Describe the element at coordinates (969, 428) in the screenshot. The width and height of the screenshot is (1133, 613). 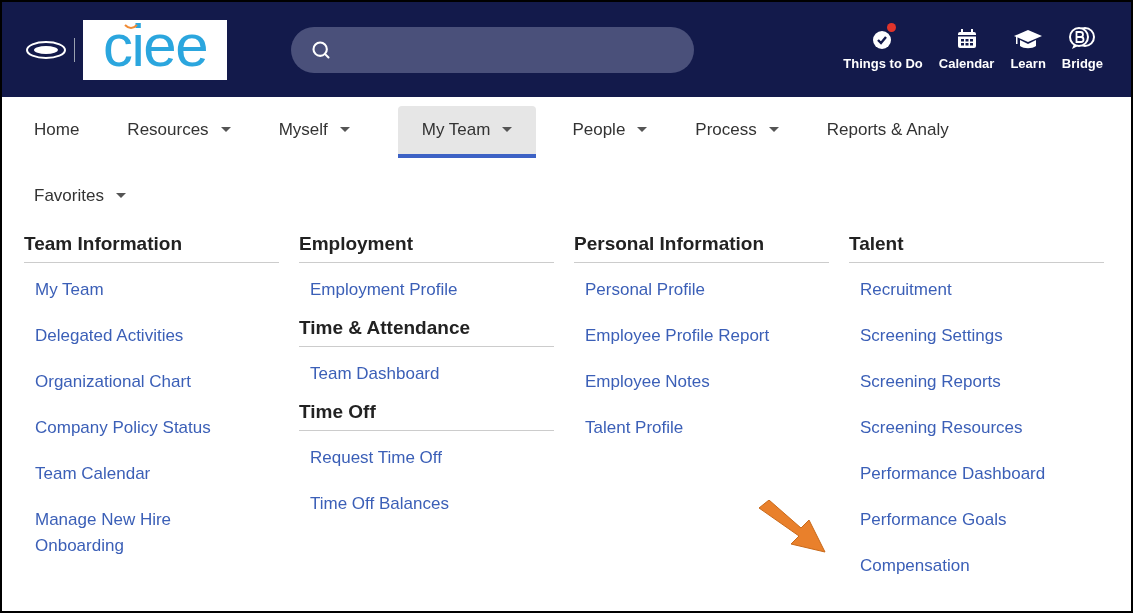
I see `menu-link: Screening Resources` at that location.